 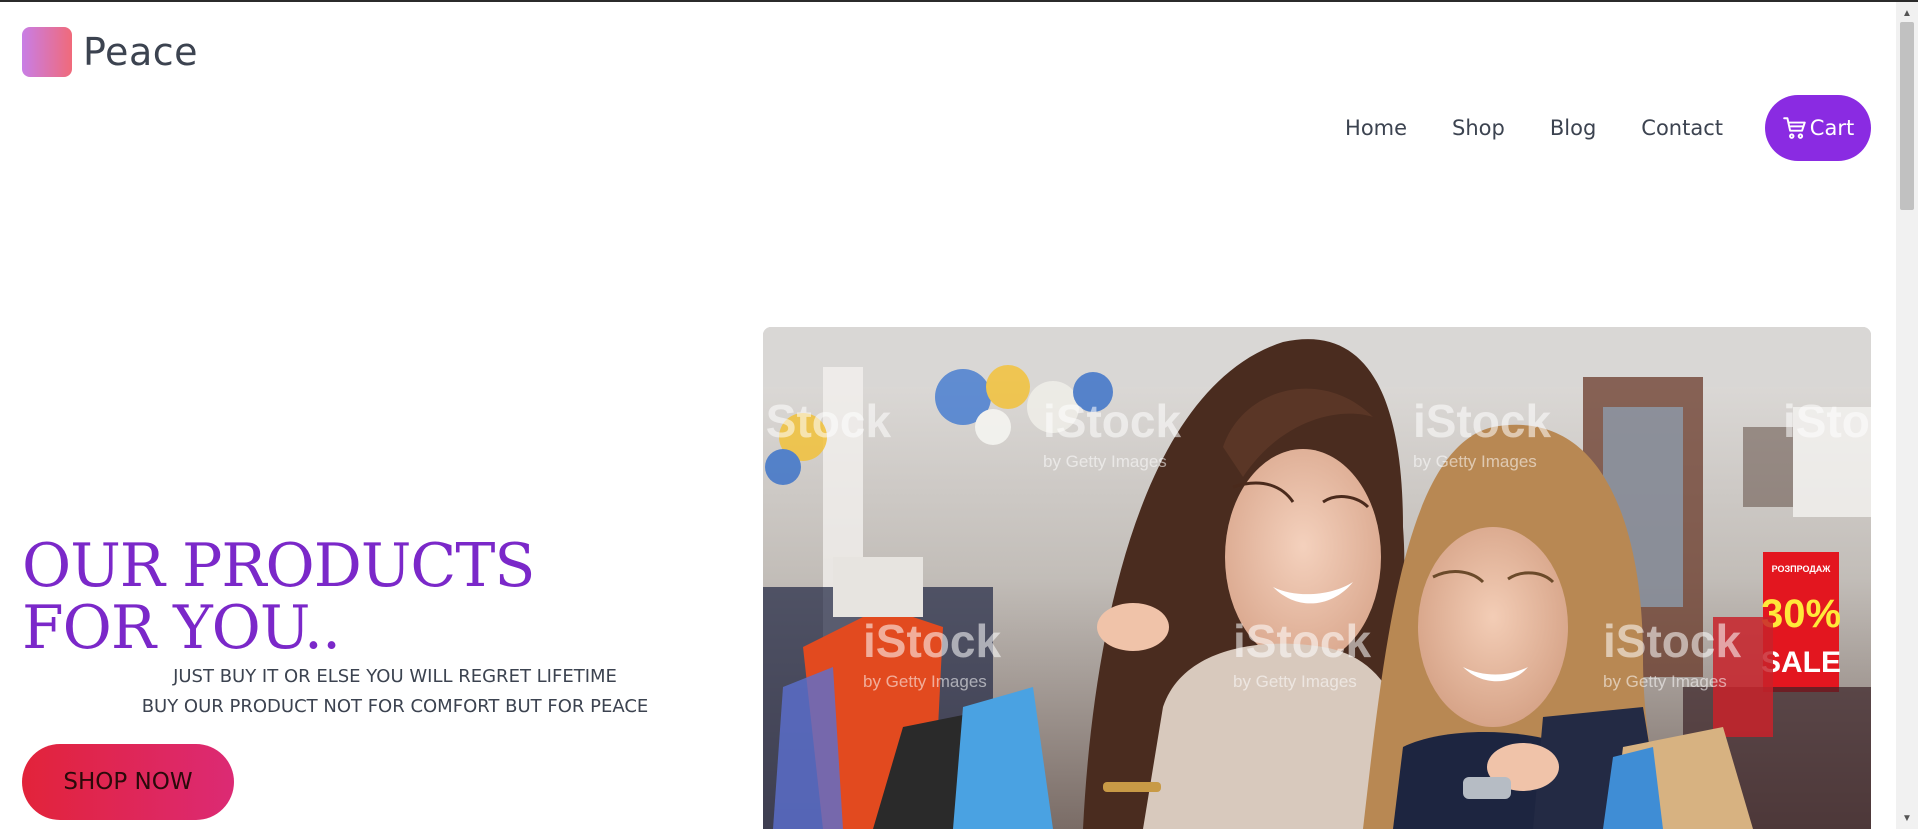 What do you see at coordinates (1295, 681) in the screenshot?
I see `watermark-sub-4: by Getty Images` at bounding box center [1295, 681].